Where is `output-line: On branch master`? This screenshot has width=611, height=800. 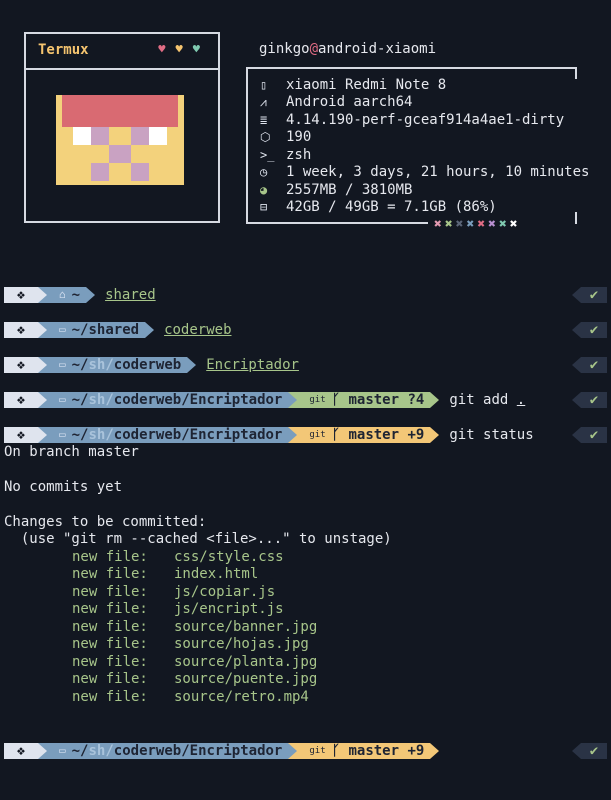 output-line: On branch master is located at coordinates (71, 452).